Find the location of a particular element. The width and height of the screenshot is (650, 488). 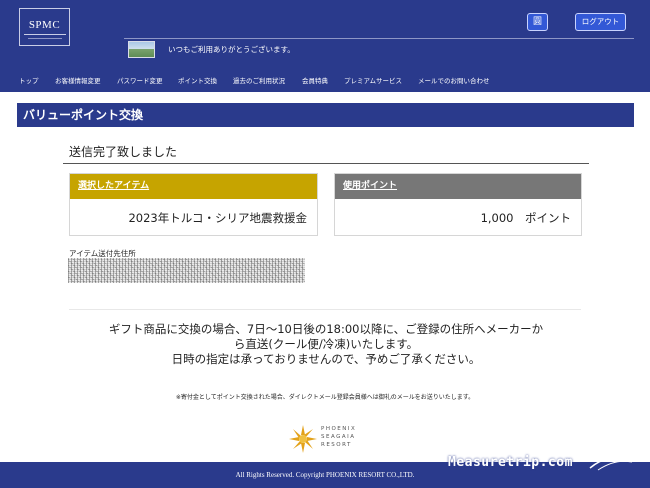

logout-button: ログアウト is located at coordinates (600, 22).